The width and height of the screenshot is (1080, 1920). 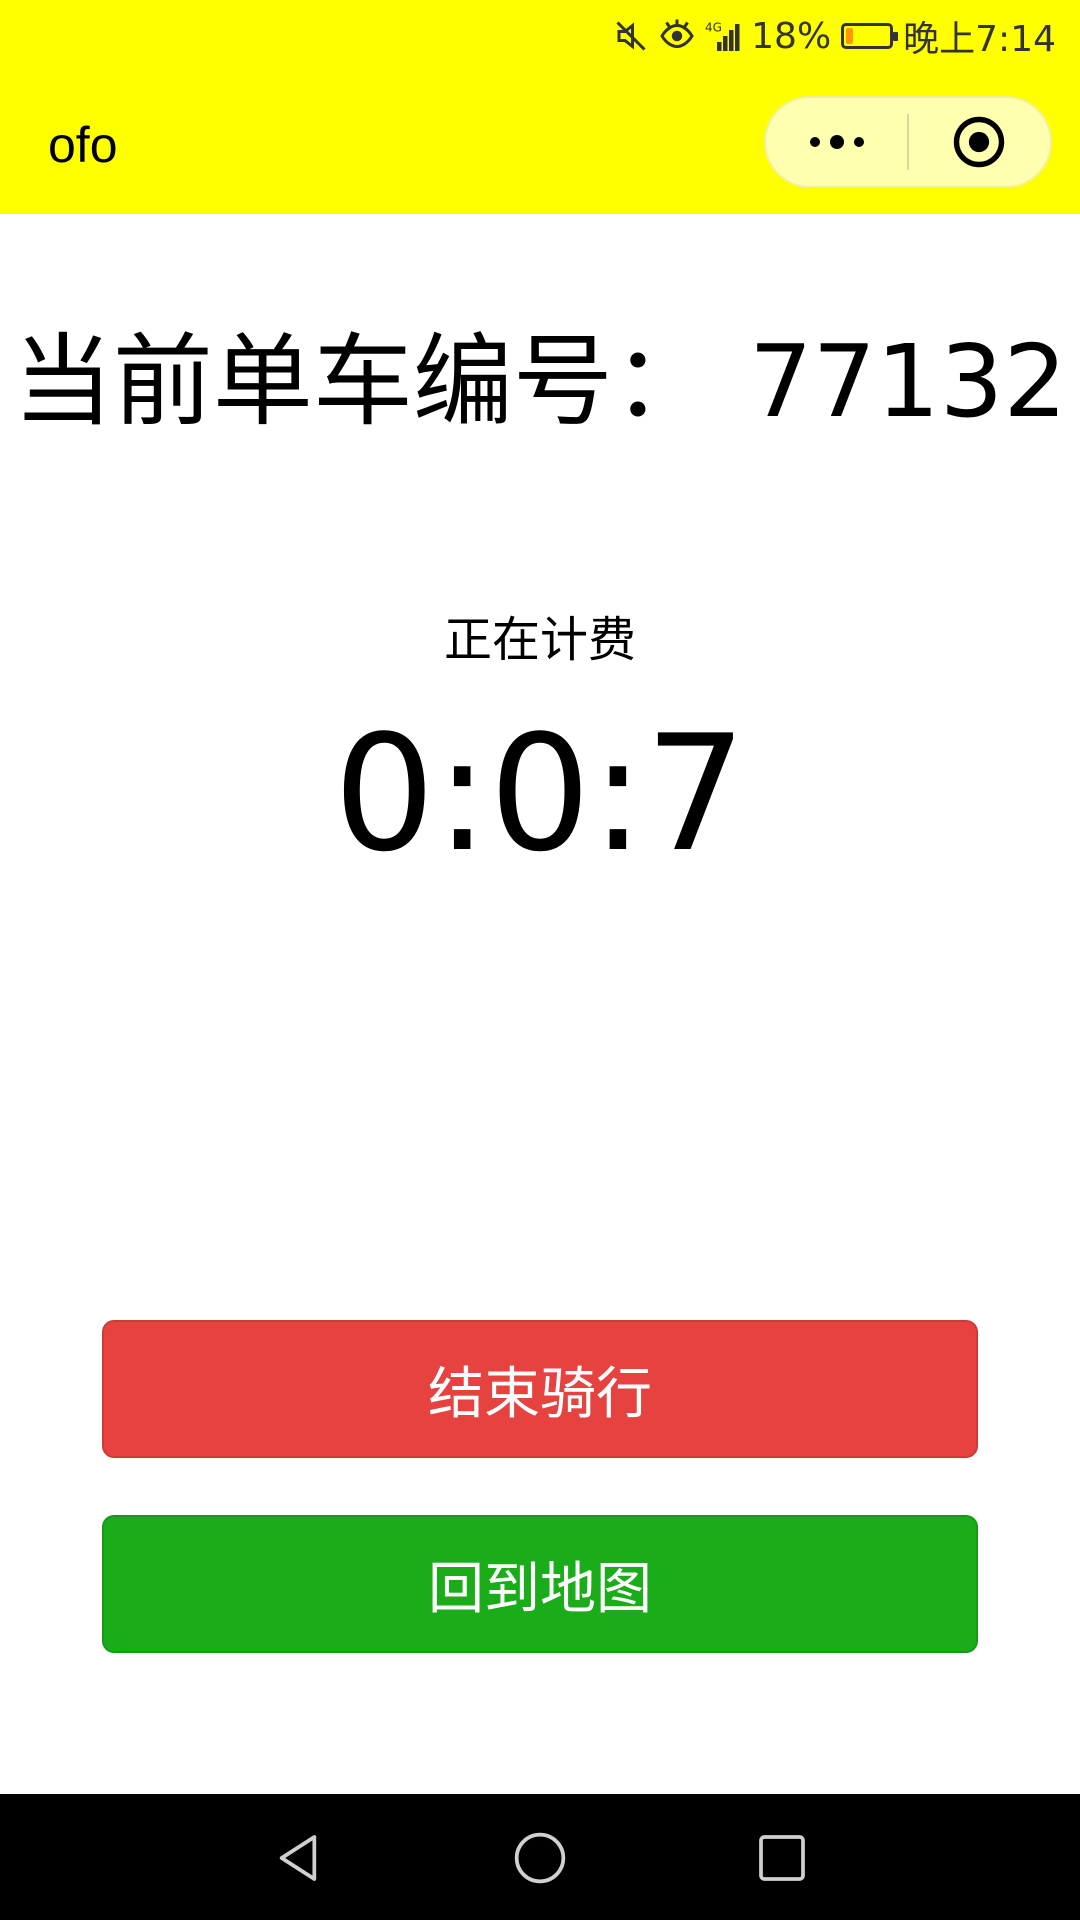 I want to click on bike-number-value: 77132, so click(x=908, y=381).